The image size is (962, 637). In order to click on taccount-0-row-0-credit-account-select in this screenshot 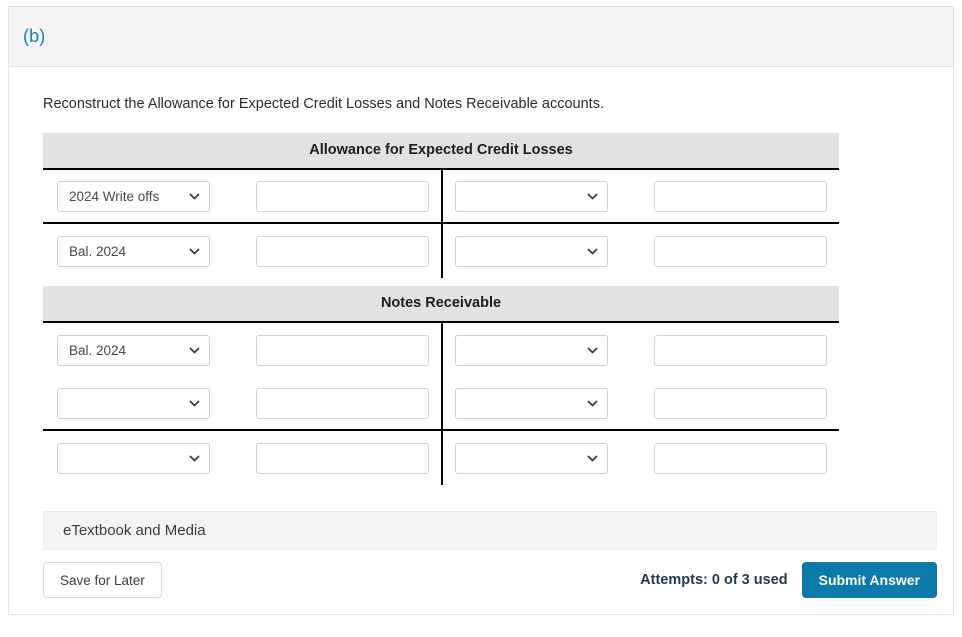, I will do `click(531, 196)`.